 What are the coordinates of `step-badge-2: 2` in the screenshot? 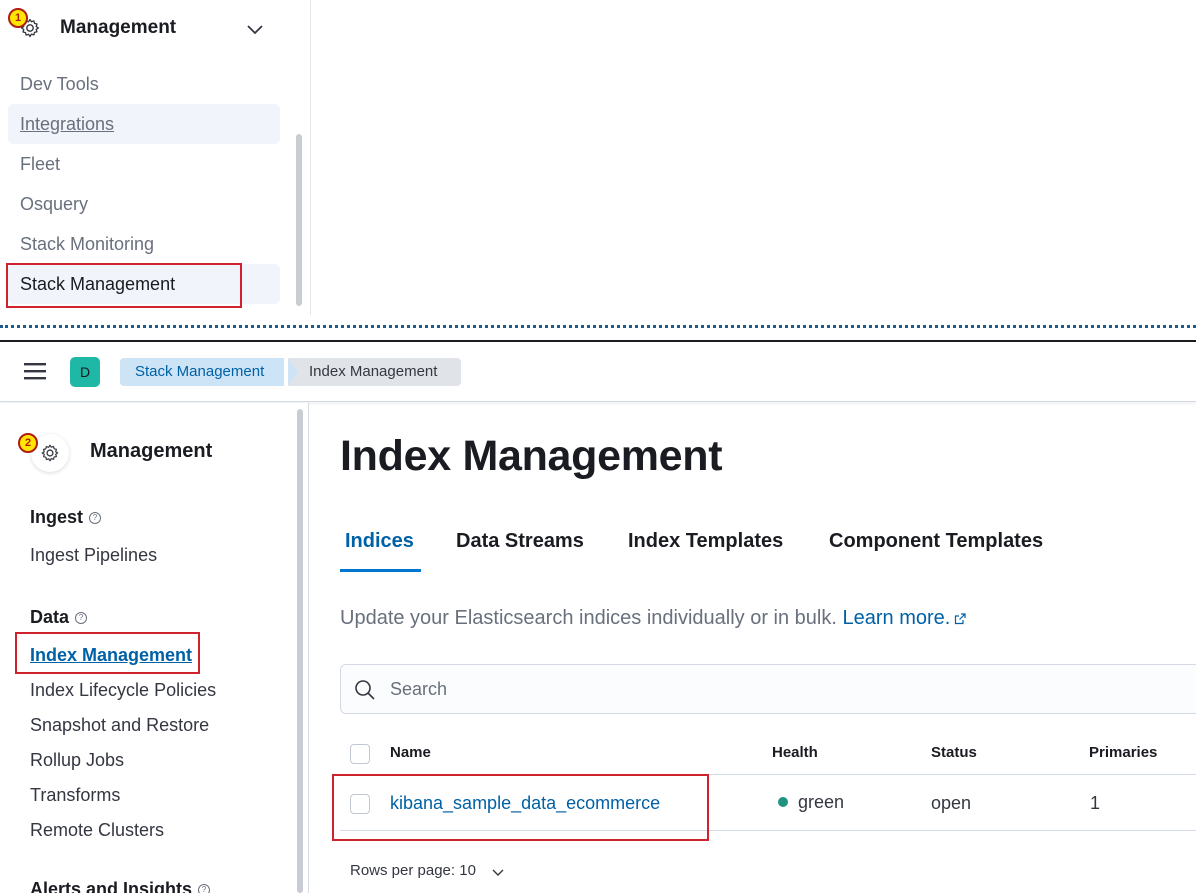 It's located at (28, 443).